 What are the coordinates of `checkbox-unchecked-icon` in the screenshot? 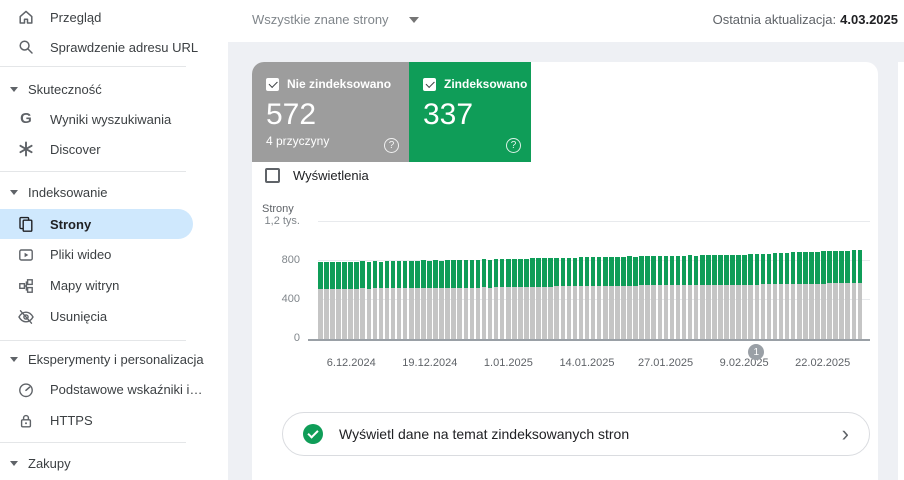 It's located at (272, 175).